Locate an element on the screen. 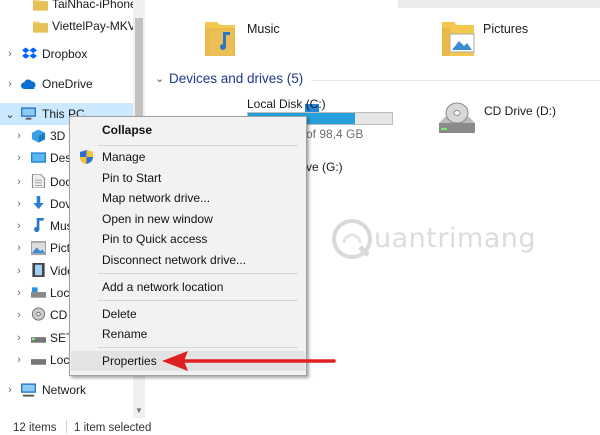 The image size is (600, 435). local-disk-free-text: of 98,4 GB is located at coordinates (335, 134).